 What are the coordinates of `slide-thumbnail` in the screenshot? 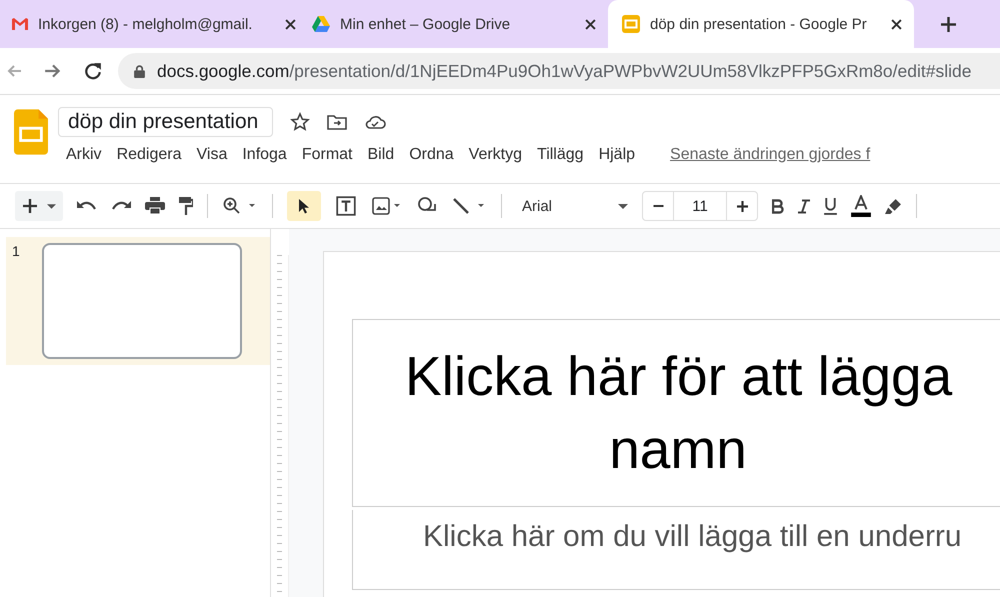 It's located at (142, 301).